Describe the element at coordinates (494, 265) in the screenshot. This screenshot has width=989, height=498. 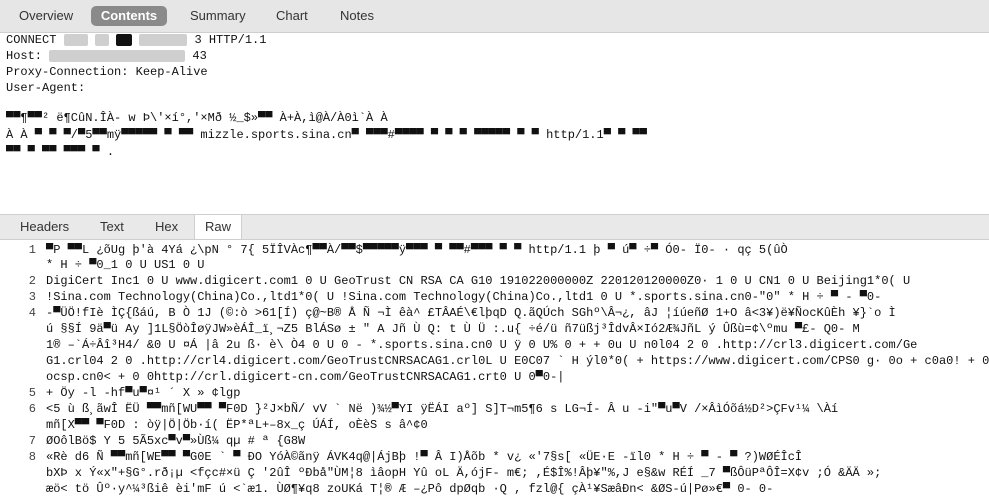
I see `raw-row: * H ÷ ▀0_1 0 U US1 0 U` at that location.